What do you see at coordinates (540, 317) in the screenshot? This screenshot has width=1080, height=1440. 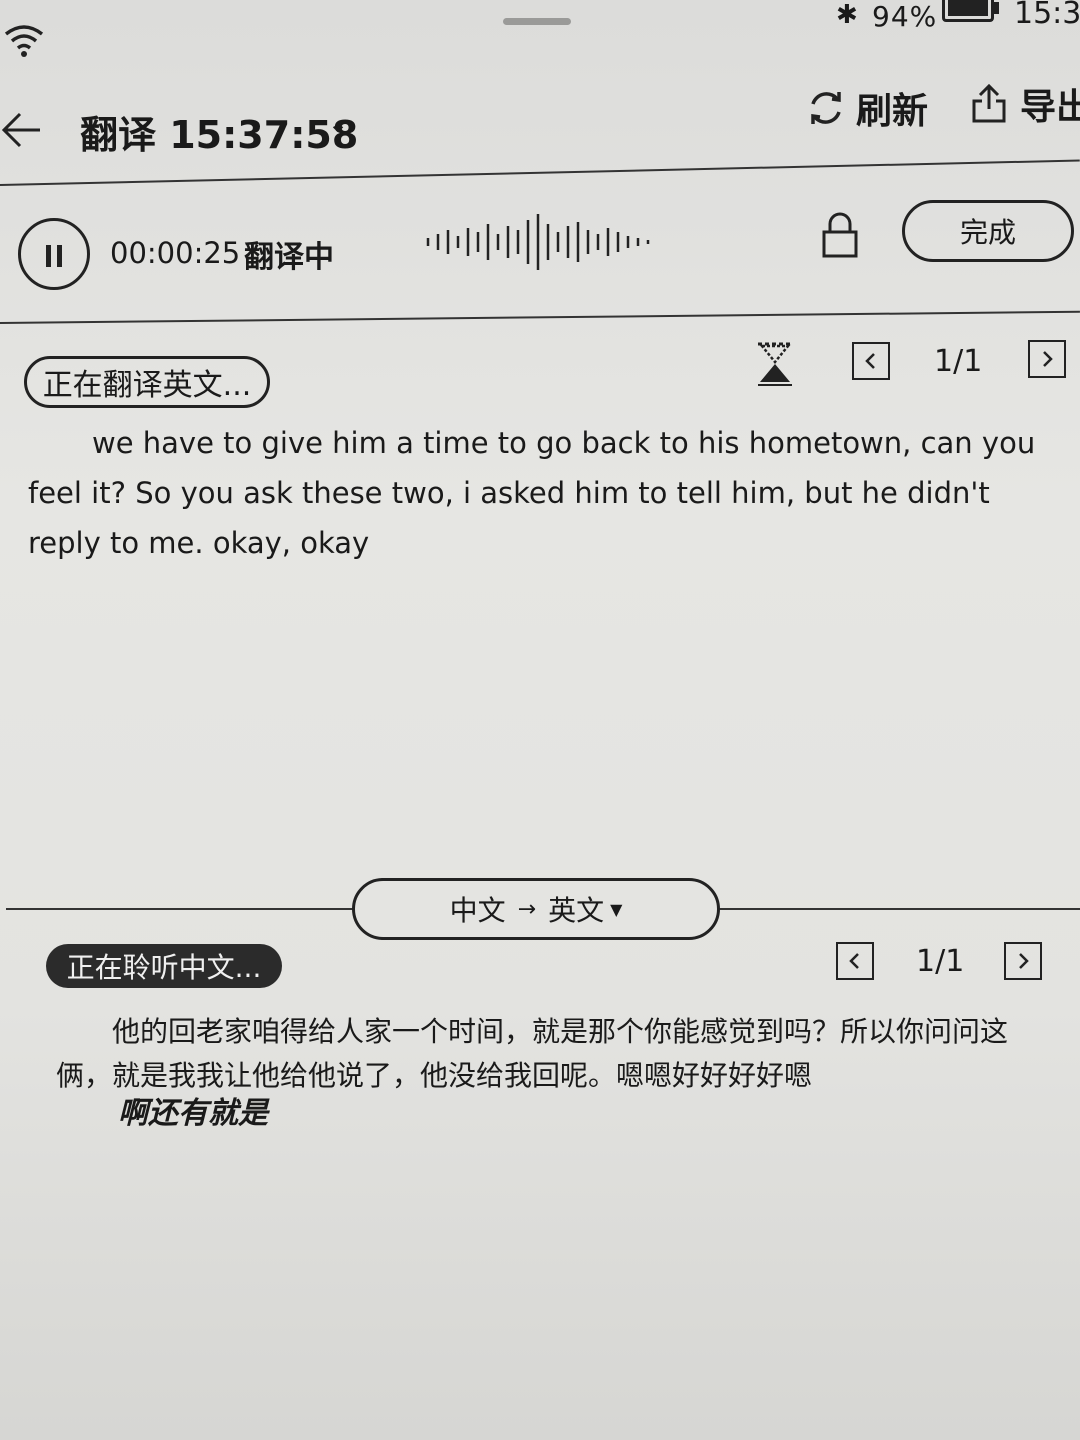 I see `recorder-divider` at bounding box center [540, 317].